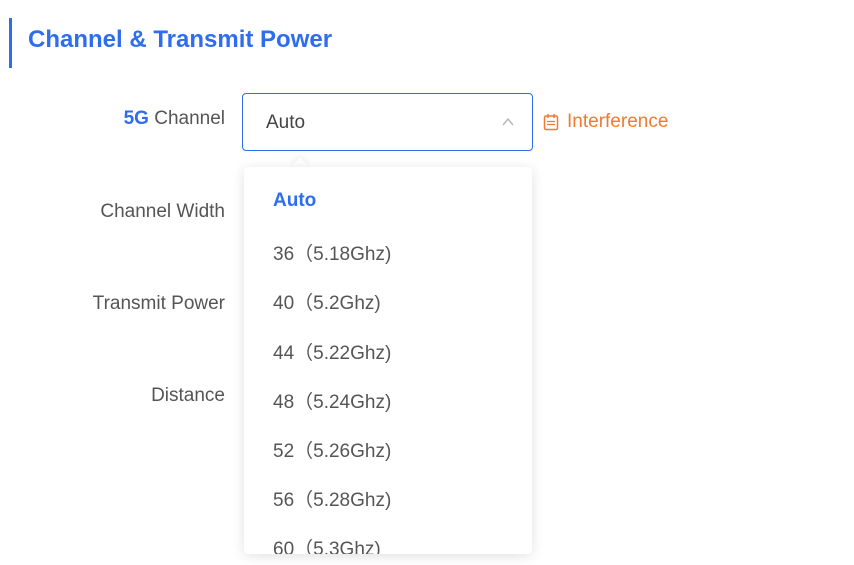 The height and width of the screenshot is (565, 854). Describe the element at coordinates (158, 303) in the screenshot. I see `transmit-power-label: Transmit Power` at that location.